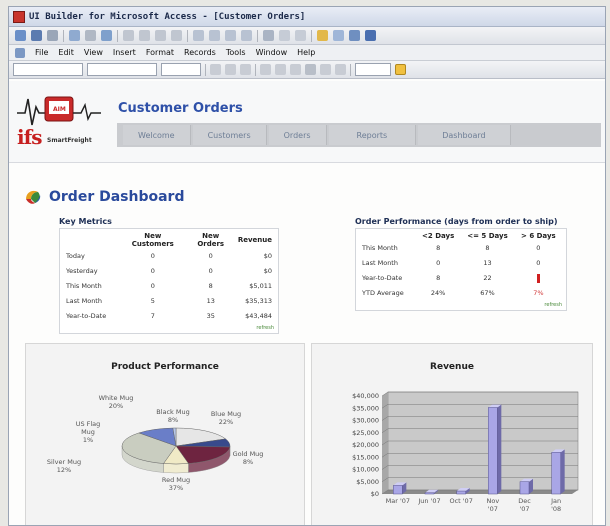 The height and width of the screenshot is (526, 610). What do you see at coordinates (340, 69) in the screenshot?
I see `line-color-icon` at bounding box center [340, 69].